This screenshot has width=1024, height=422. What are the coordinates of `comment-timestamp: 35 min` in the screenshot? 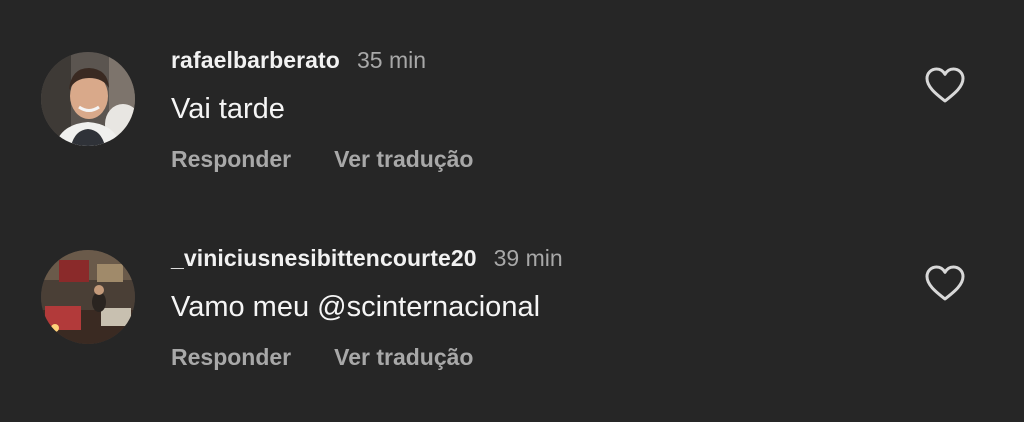 It's located at (391, 60).